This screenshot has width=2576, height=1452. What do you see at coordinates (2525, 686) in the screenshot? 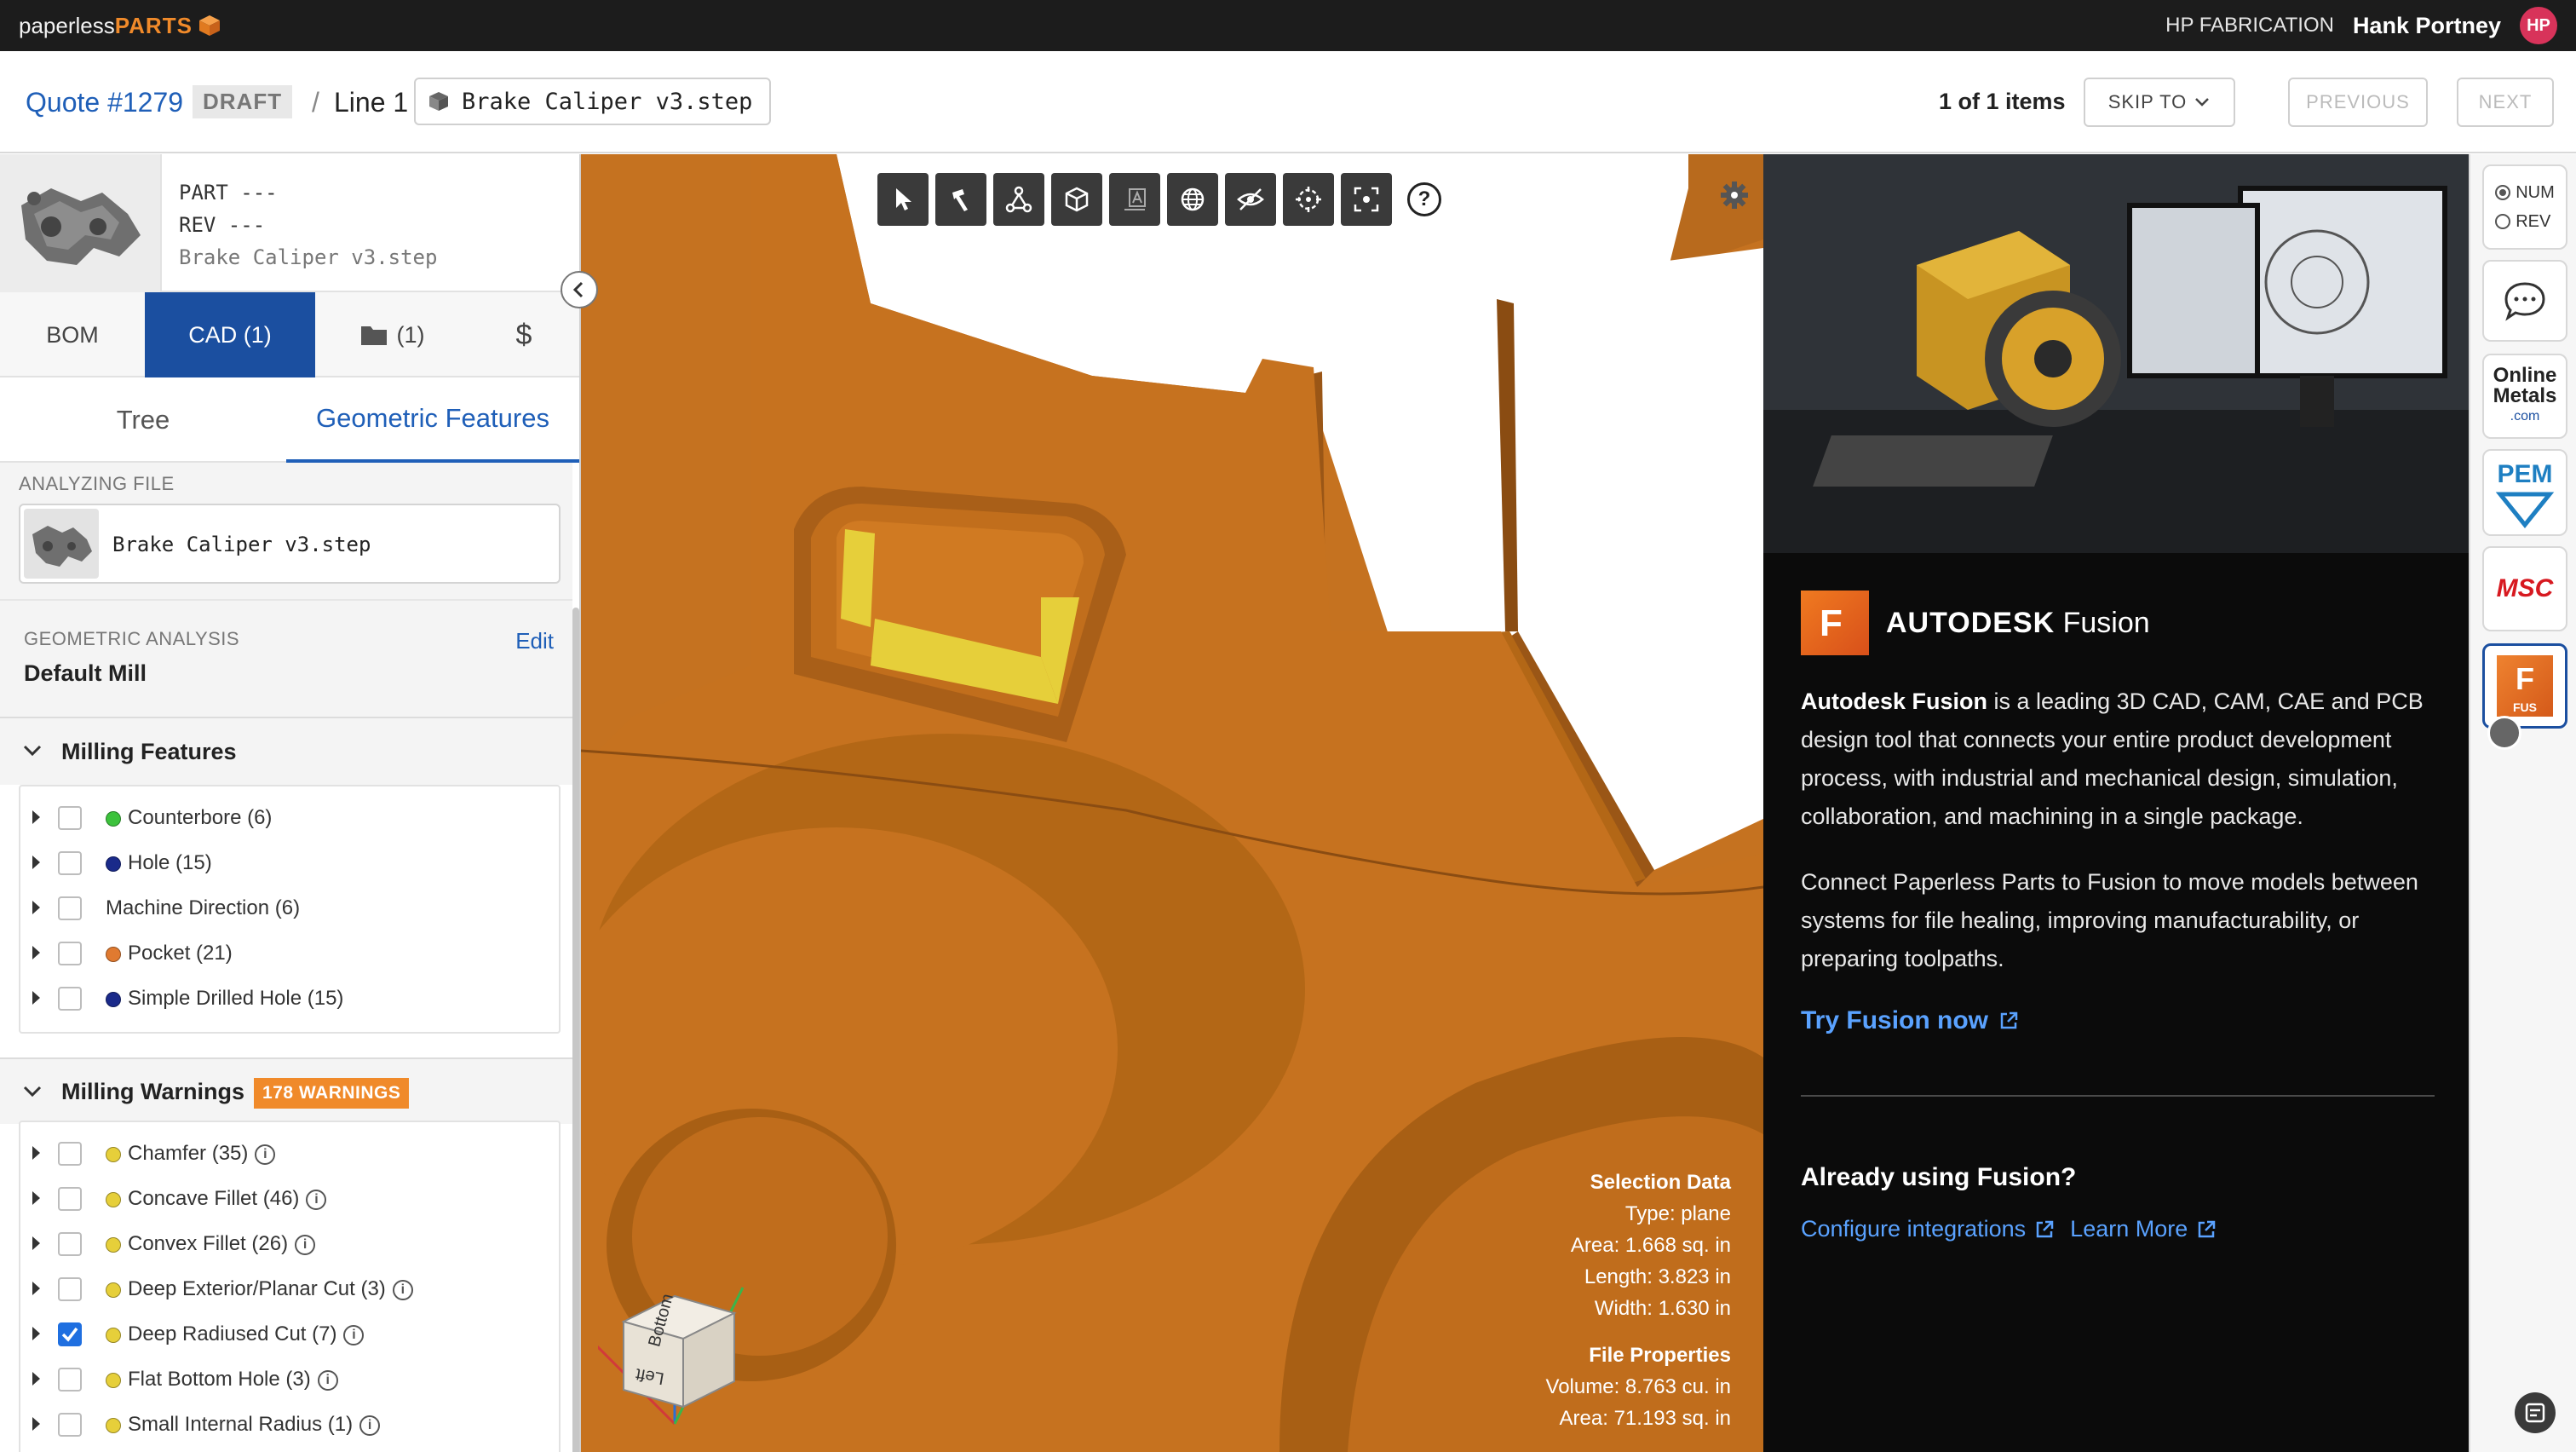
I see `fusion-button: F FUS` at bounding box center [2525, 686].